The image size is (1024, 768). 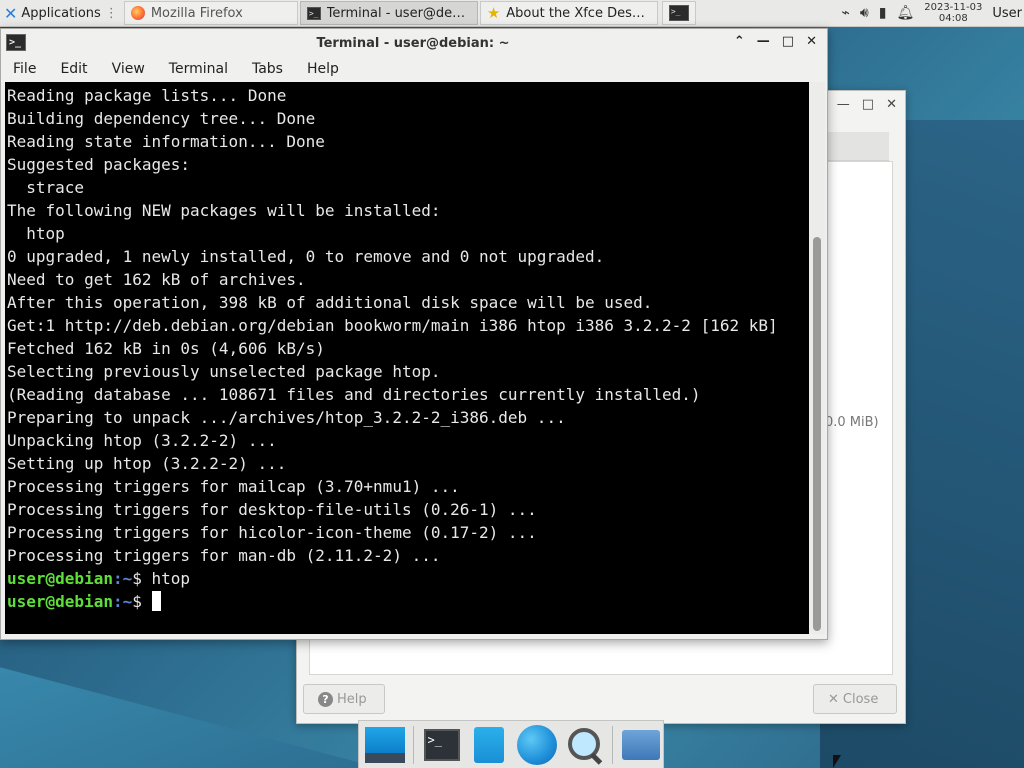 What do you see at coordinates (325, 699) in the screenshot?
I see `help-icon: ?` at bounding box center [325, 699].